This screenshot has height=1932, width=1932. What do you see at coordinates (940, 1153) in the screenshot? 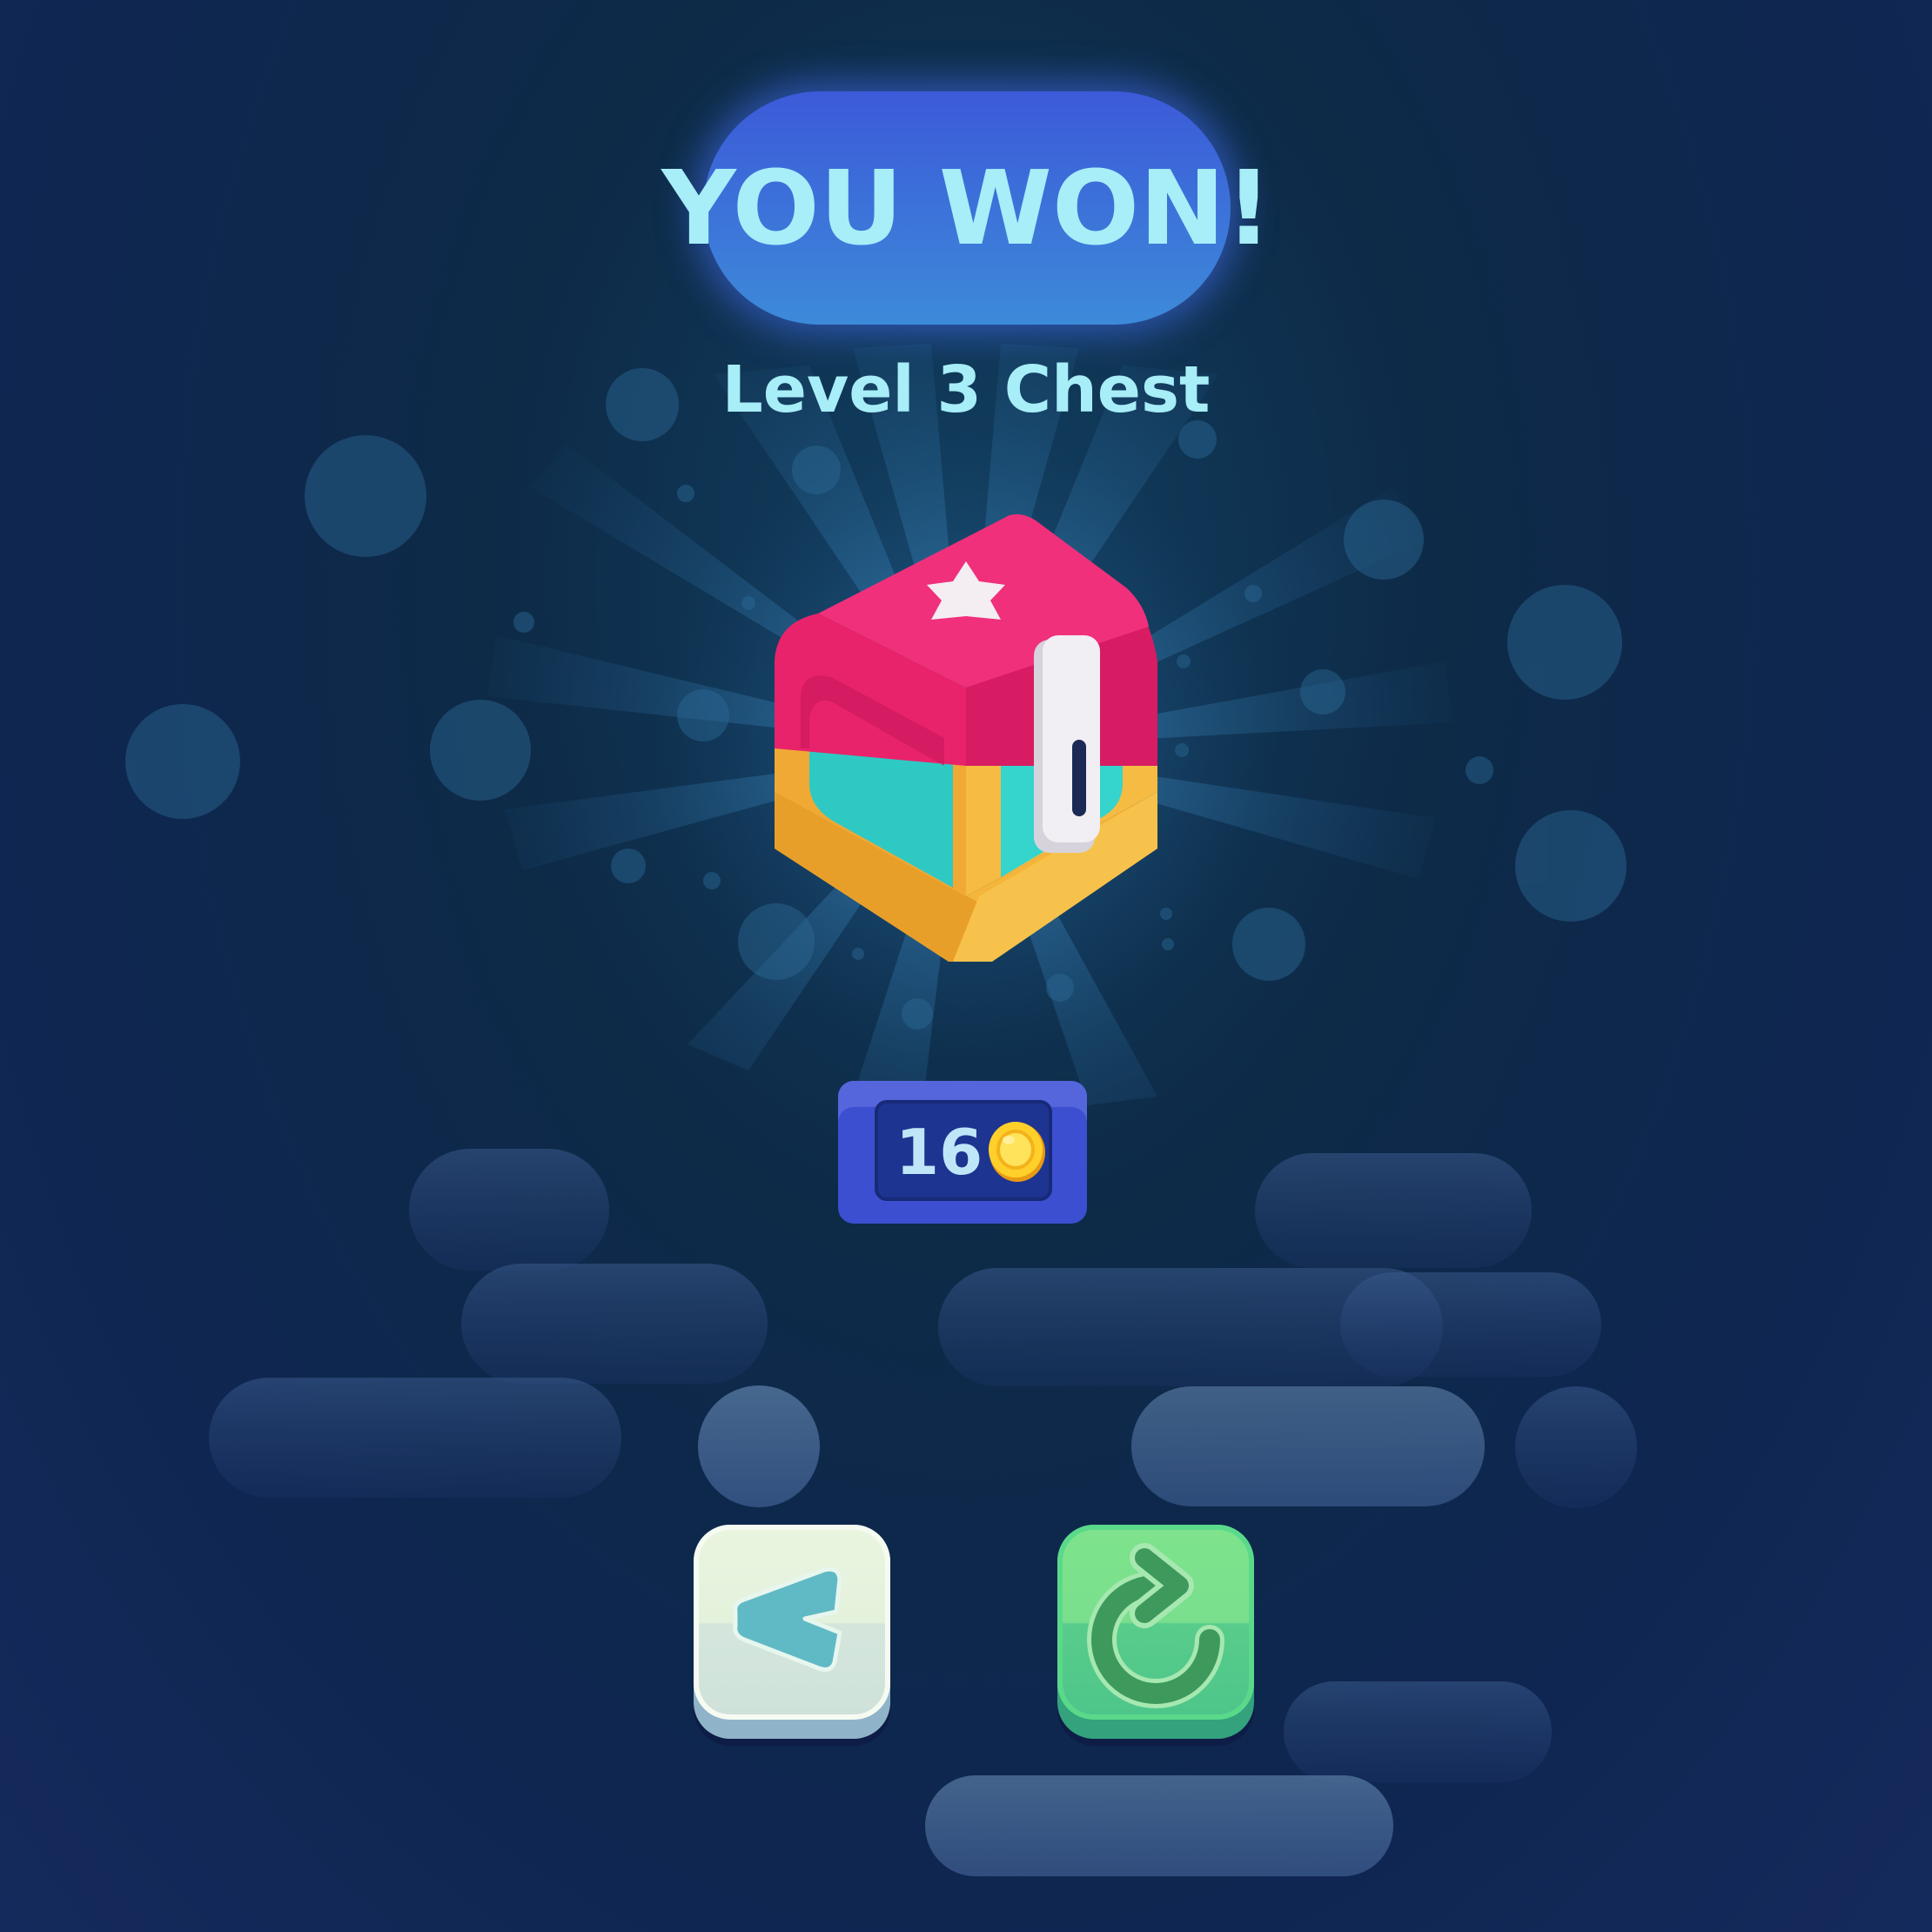
I see `coin-amount: 16` at bounding box center [940, 1153].